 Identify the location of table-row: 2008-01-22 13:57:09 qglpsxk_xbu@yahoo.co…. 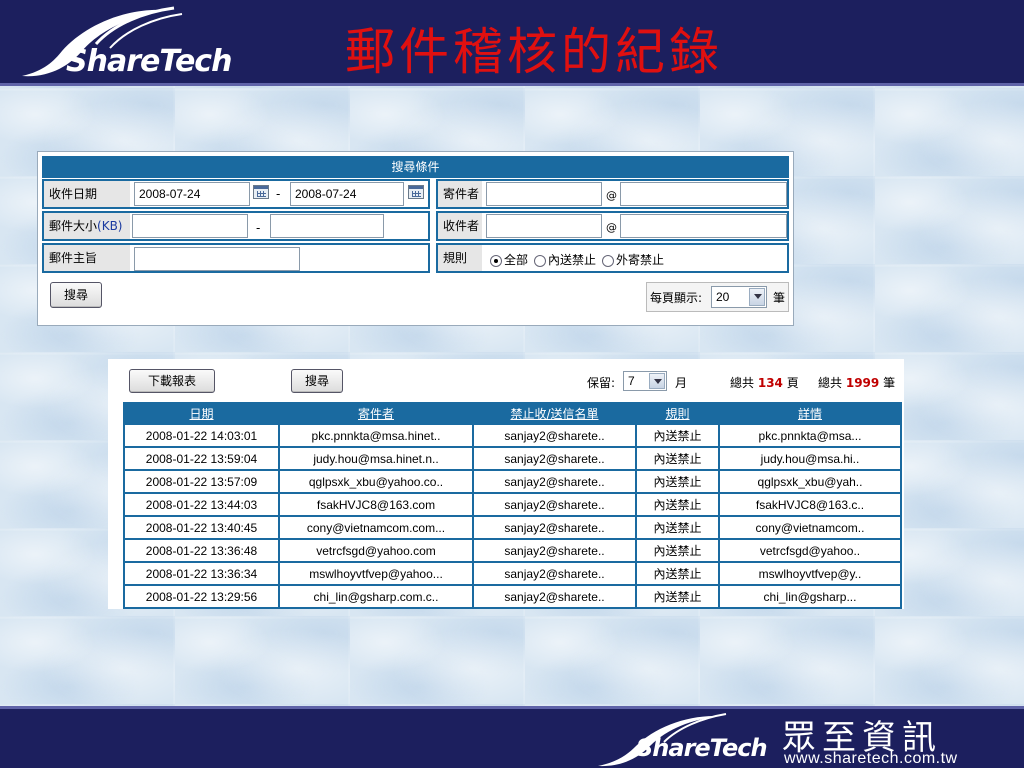
(512, 481).